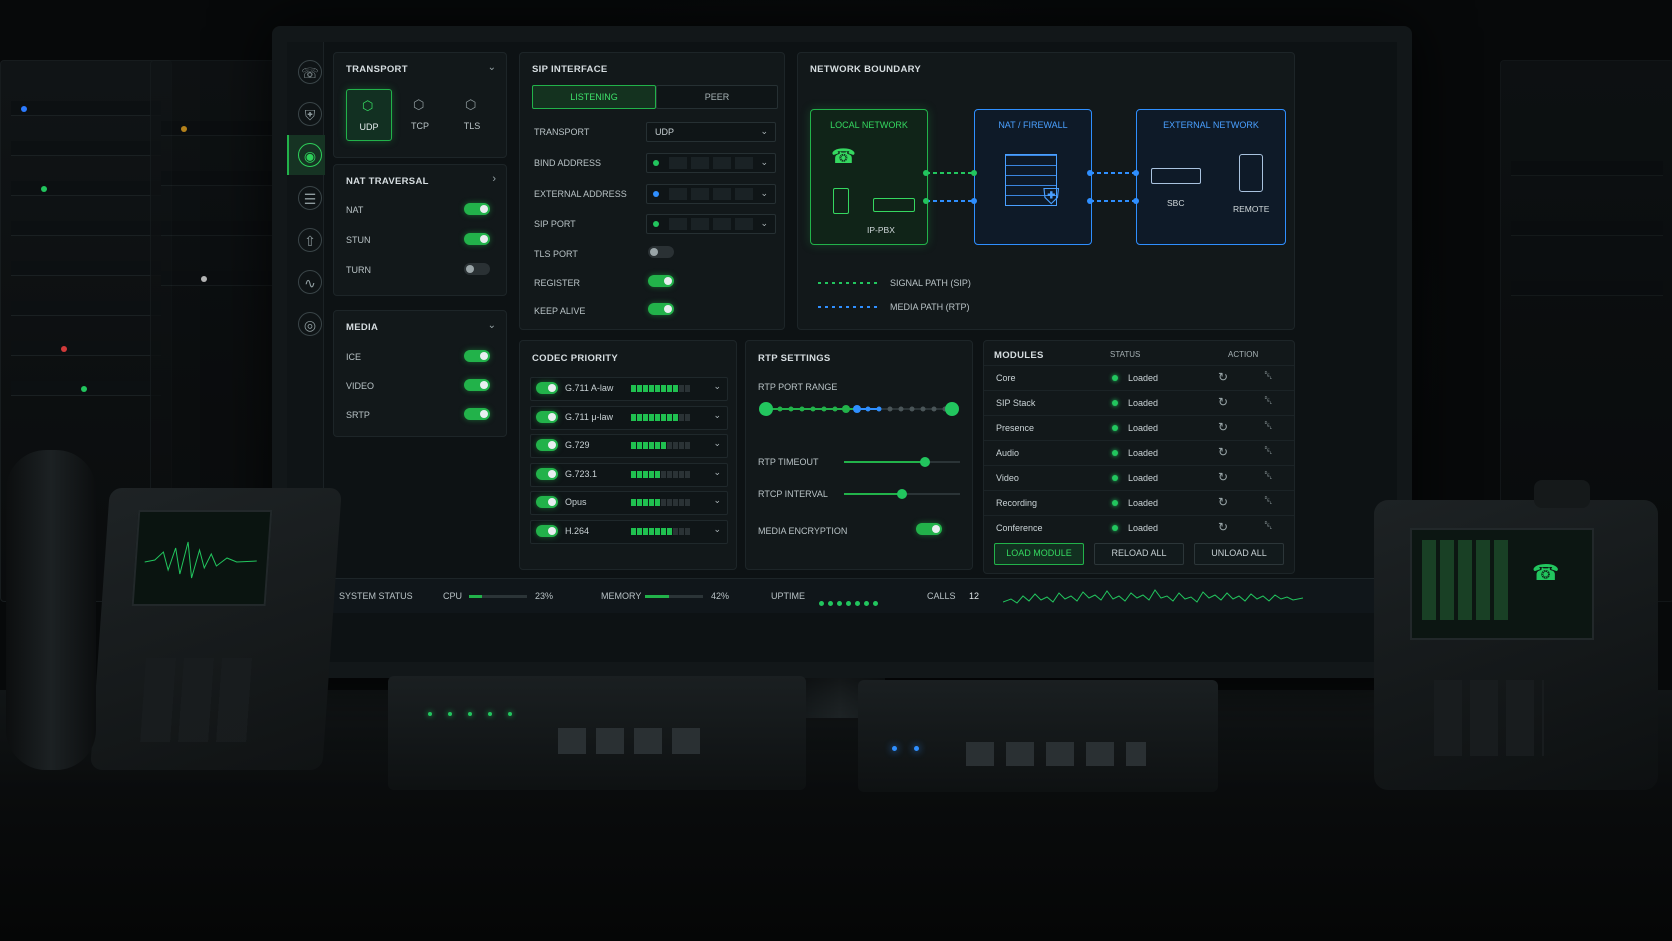 The image size is (1672, 941). What do you see at coordinates (941, 596) in the screenshot?
I see `calls-label: CALLS` at bounding box center [941, 596].